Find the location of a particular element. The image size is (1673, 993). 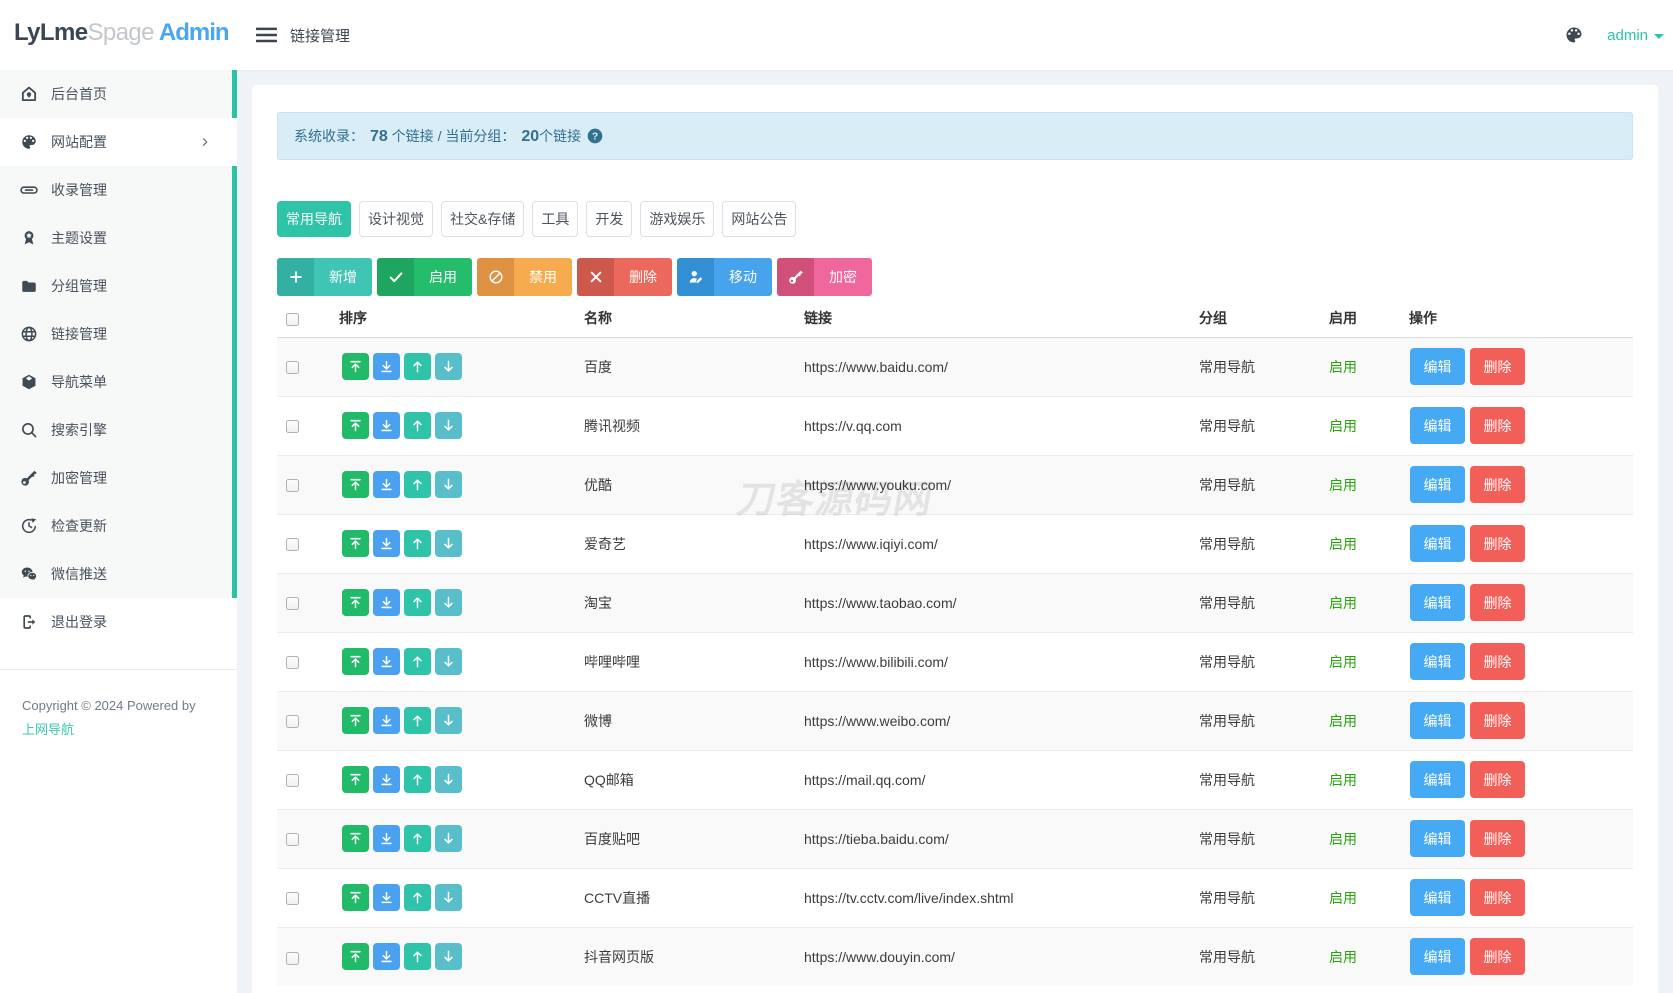

sidebar-item-encryption: 加密管理 is located at coordinates (118, 478).